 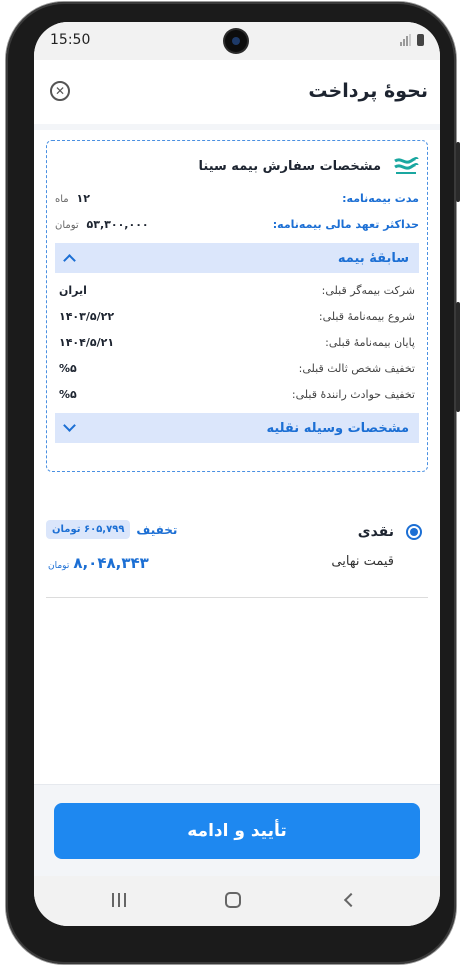 What do you see at coordinates (69, 260) in the screenshot?
I see `chevron-up-icon` at bounding box center [69, 260].